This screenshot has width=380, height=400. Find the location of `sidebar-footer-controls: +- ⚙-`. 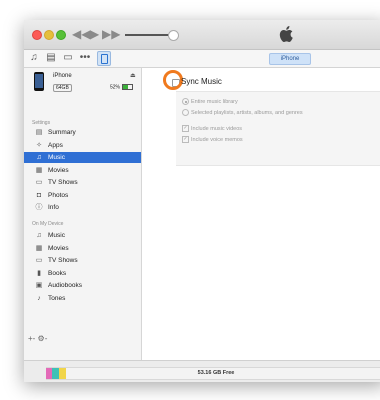

sidebar-footer-controls: +- ⚙- is located at coordinates (37, 338).